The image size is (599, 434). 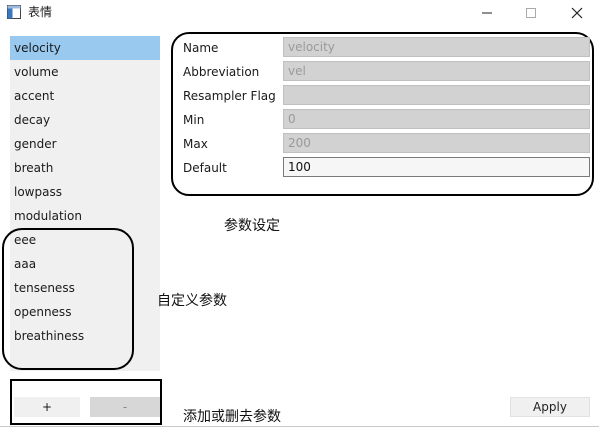 I want to click on min-field: 0, so click(x=436, y=119).